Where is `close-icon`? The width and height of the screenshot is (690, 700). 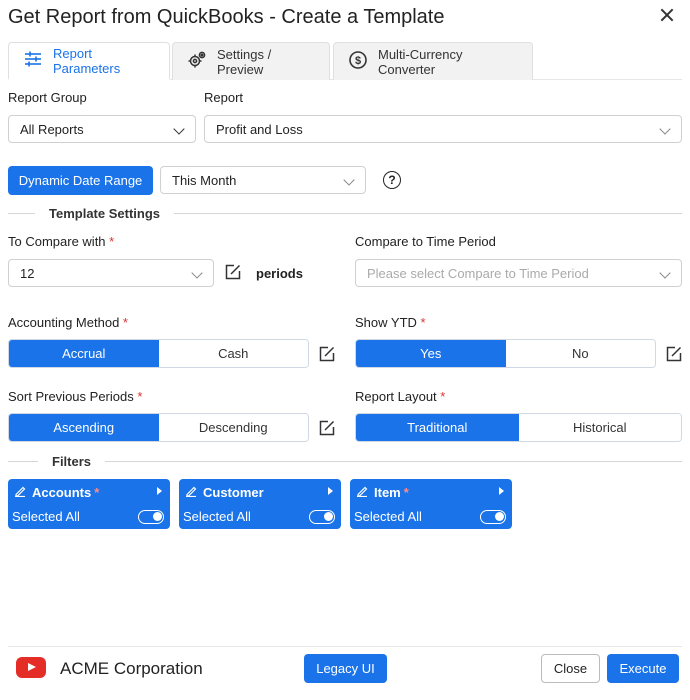 close-icon is located at coordinates (667, 15).